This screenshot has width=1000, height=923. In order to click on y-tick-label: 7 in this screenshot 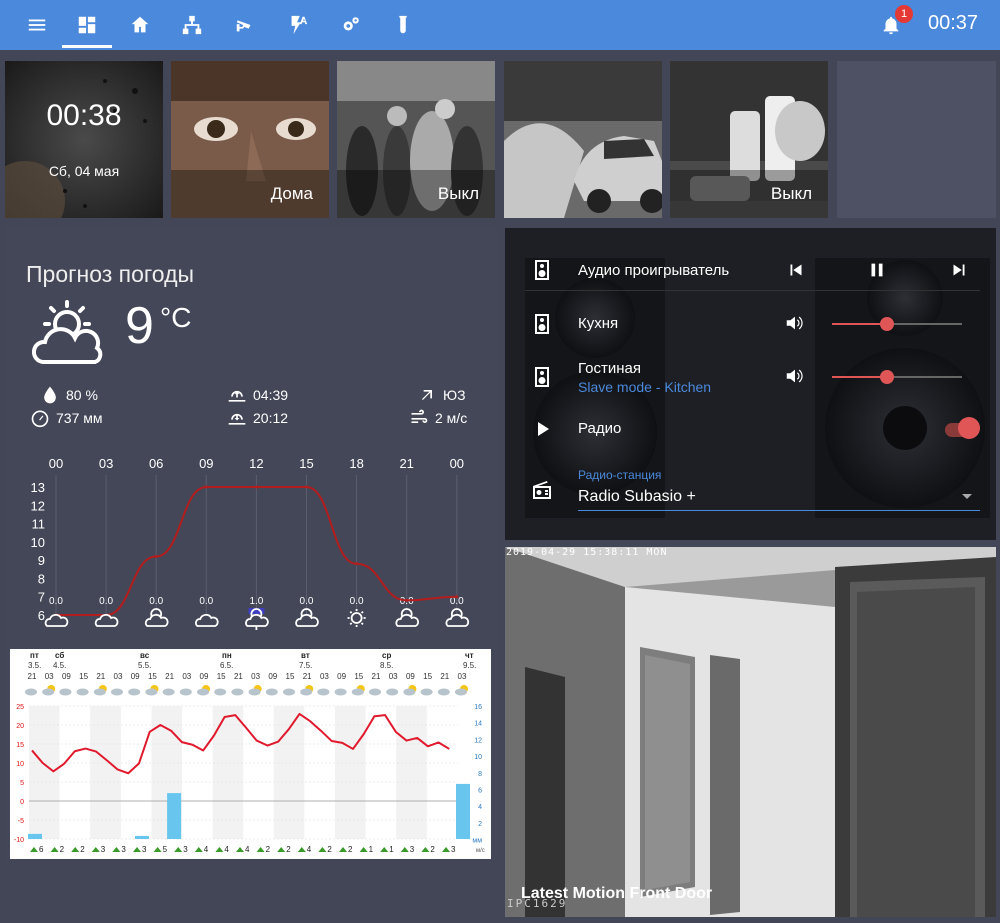, I will do `click(41, 597)`.